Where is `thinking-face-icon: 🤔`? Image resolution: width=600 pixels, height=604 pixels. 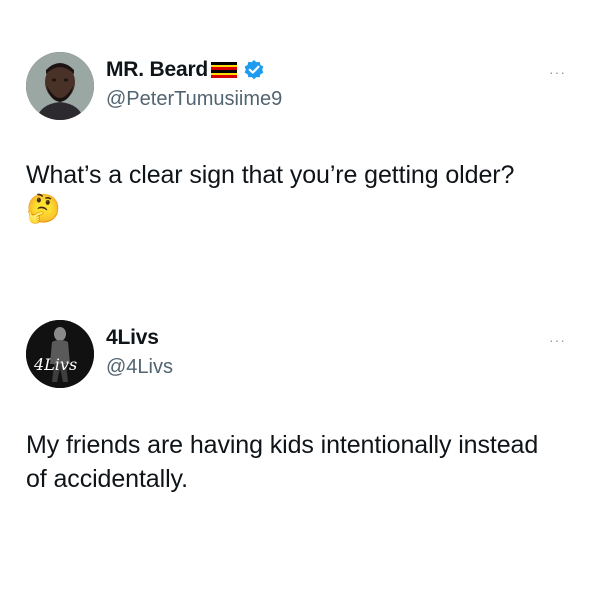
thinking-face-icon: 🤔 is located at coordinates (43, 208).